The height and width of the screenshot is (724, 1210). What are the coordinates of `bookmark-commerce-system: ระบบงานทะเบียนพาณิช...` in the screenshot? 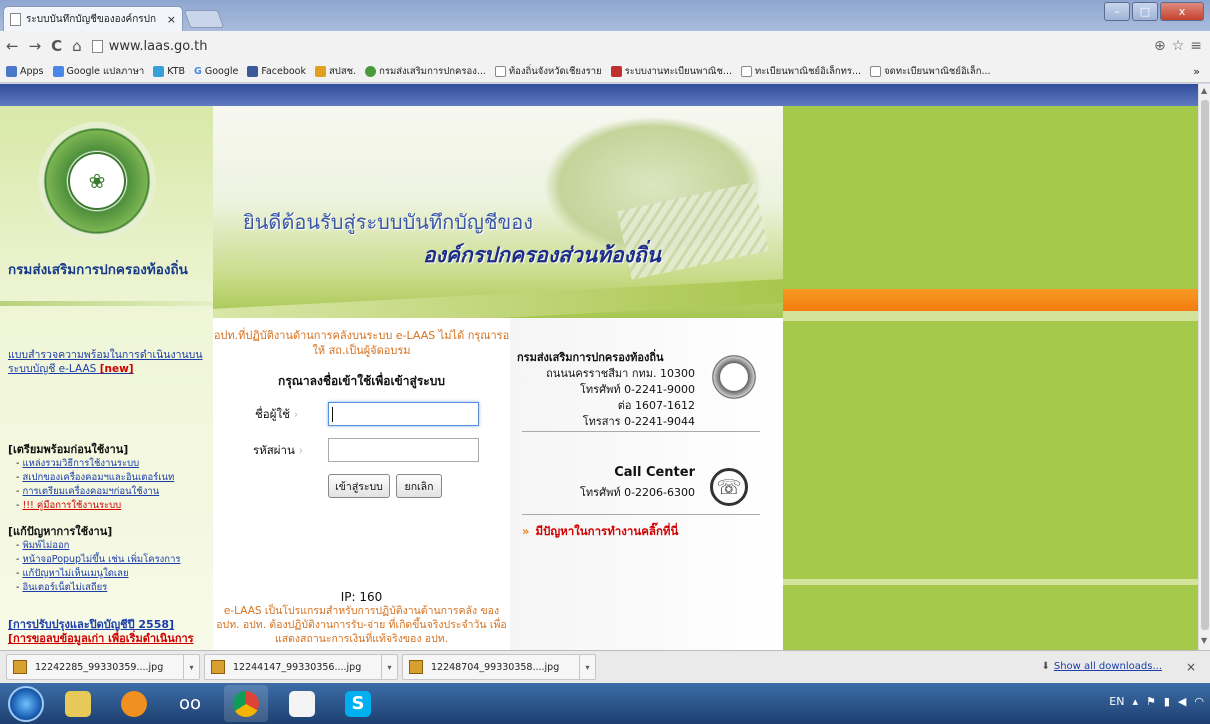 It's located at (671, 71).